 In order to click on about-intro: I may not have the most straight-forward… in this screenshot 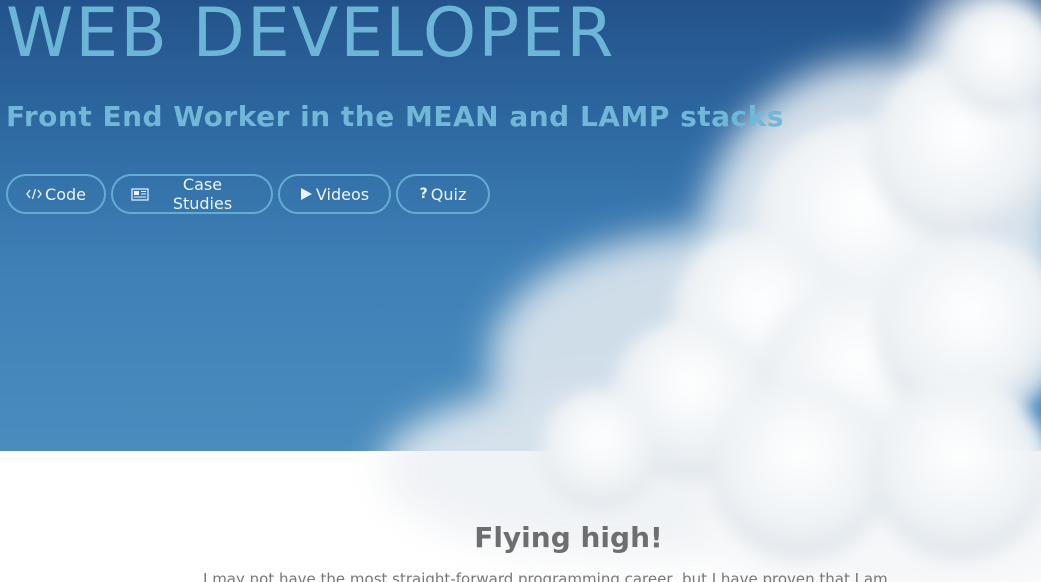, I will do `click(545, 576)`.